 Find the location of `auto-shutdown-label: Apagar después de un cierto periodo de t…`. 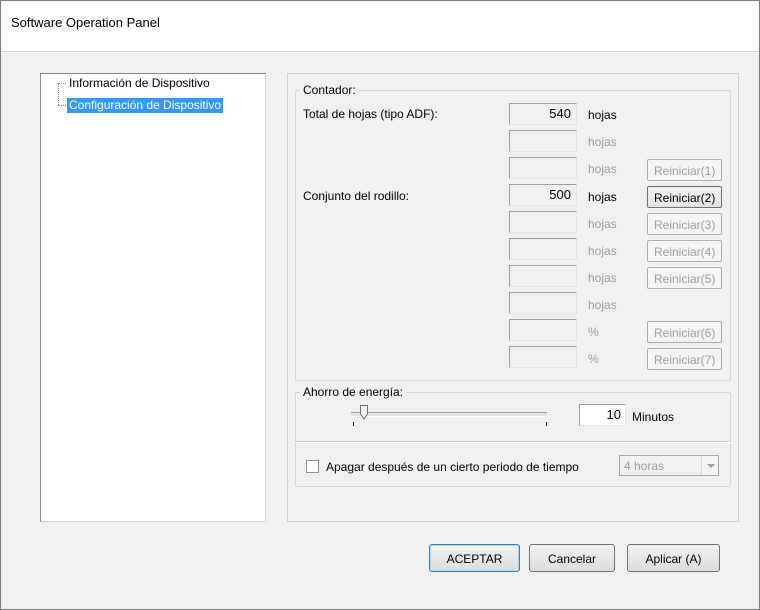

auto-shutdown-label: Apagar después de un cierto periodo de t… is located at coordinates (452, 467).